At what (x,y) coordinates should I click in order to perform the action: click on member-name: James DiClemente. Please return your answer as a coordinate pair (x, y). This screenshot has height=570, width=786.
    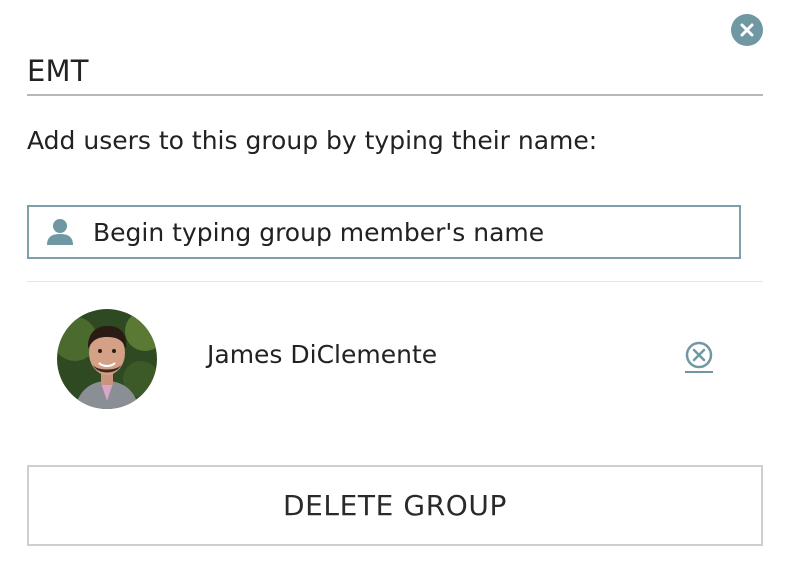
    Looking at the image, I should click on (322, 354).